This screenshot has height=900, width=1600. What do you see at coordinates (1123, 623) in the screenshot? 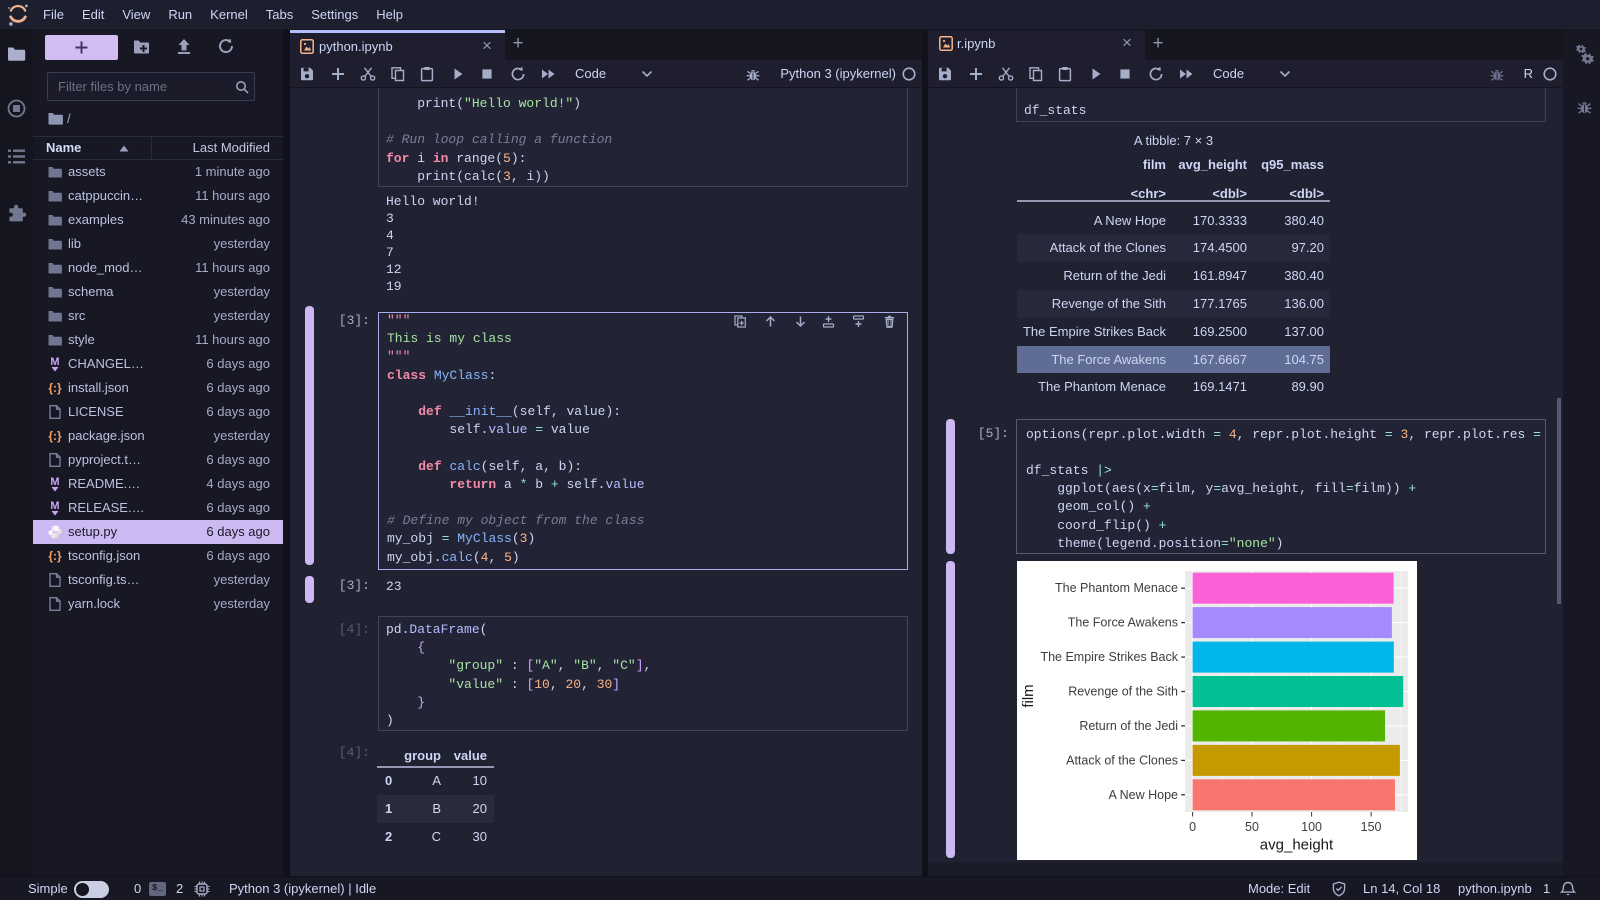
I see `svg-text: The Force Awakens` at bounding box center [1123, 623].